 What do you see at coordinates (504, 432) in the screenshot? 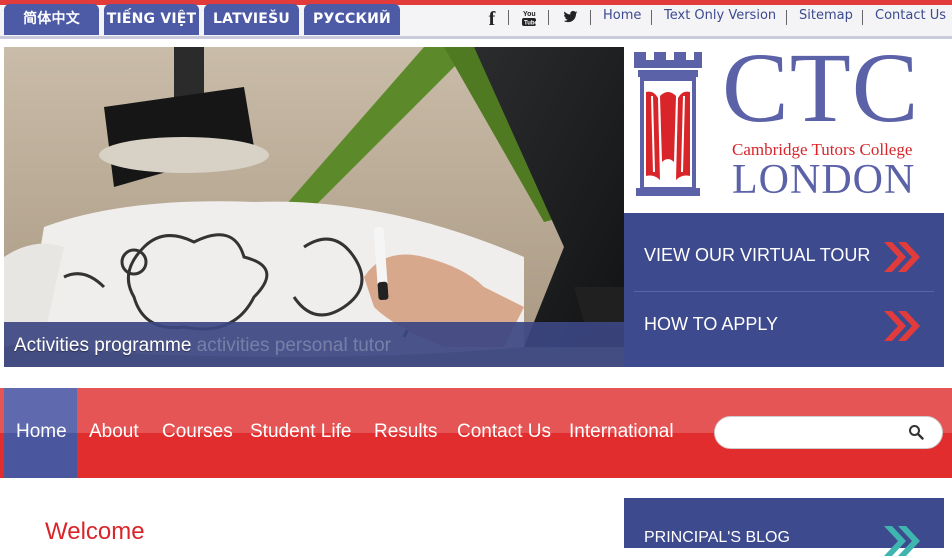
I see `nav-item-contact-us: Contact Us` at bounding box center [504, 432].